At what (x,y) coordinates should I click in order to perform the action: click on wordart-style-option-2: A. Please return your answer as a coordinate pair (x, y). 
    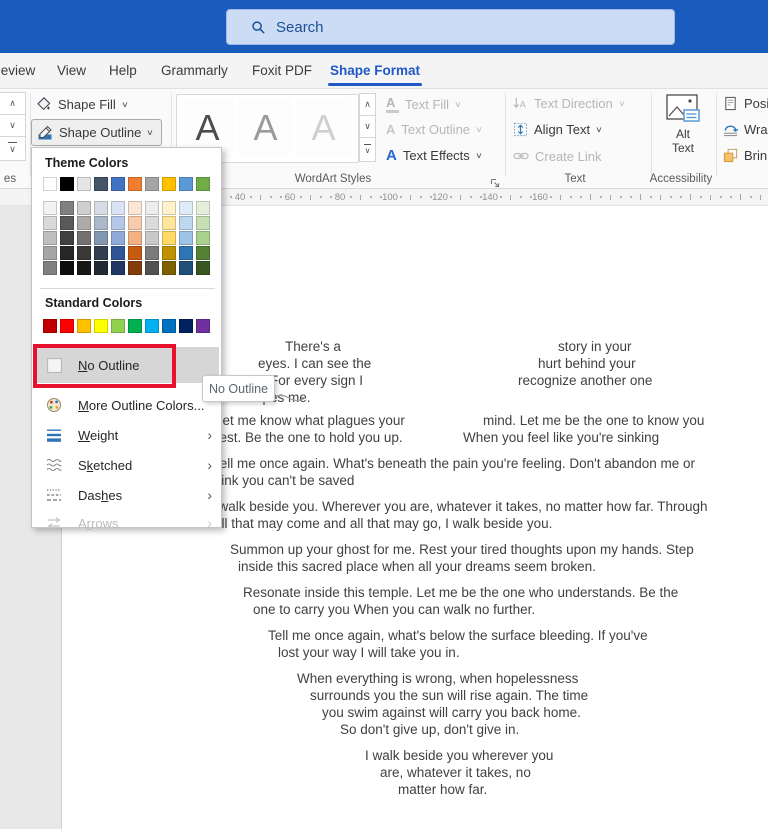
    Looking at the image, I should click on (265, 127).